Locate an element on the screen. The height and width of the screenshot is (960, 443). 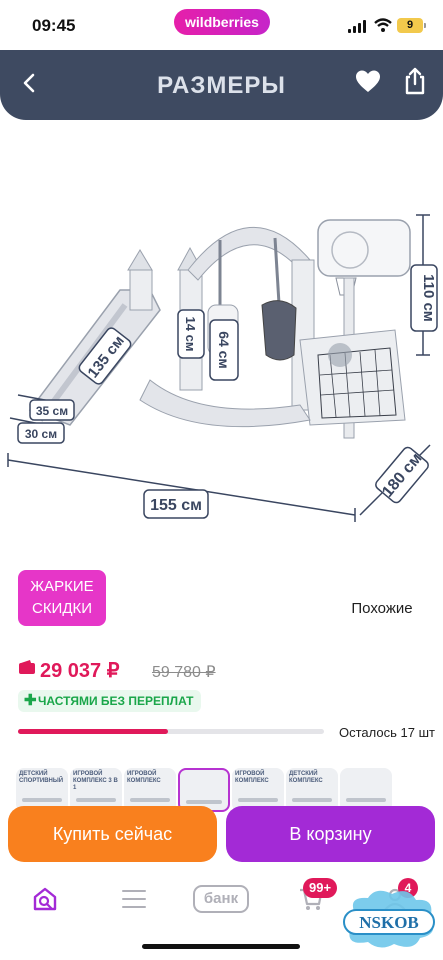
watermark-text: NSKOB is located at coordinates (389, 922).